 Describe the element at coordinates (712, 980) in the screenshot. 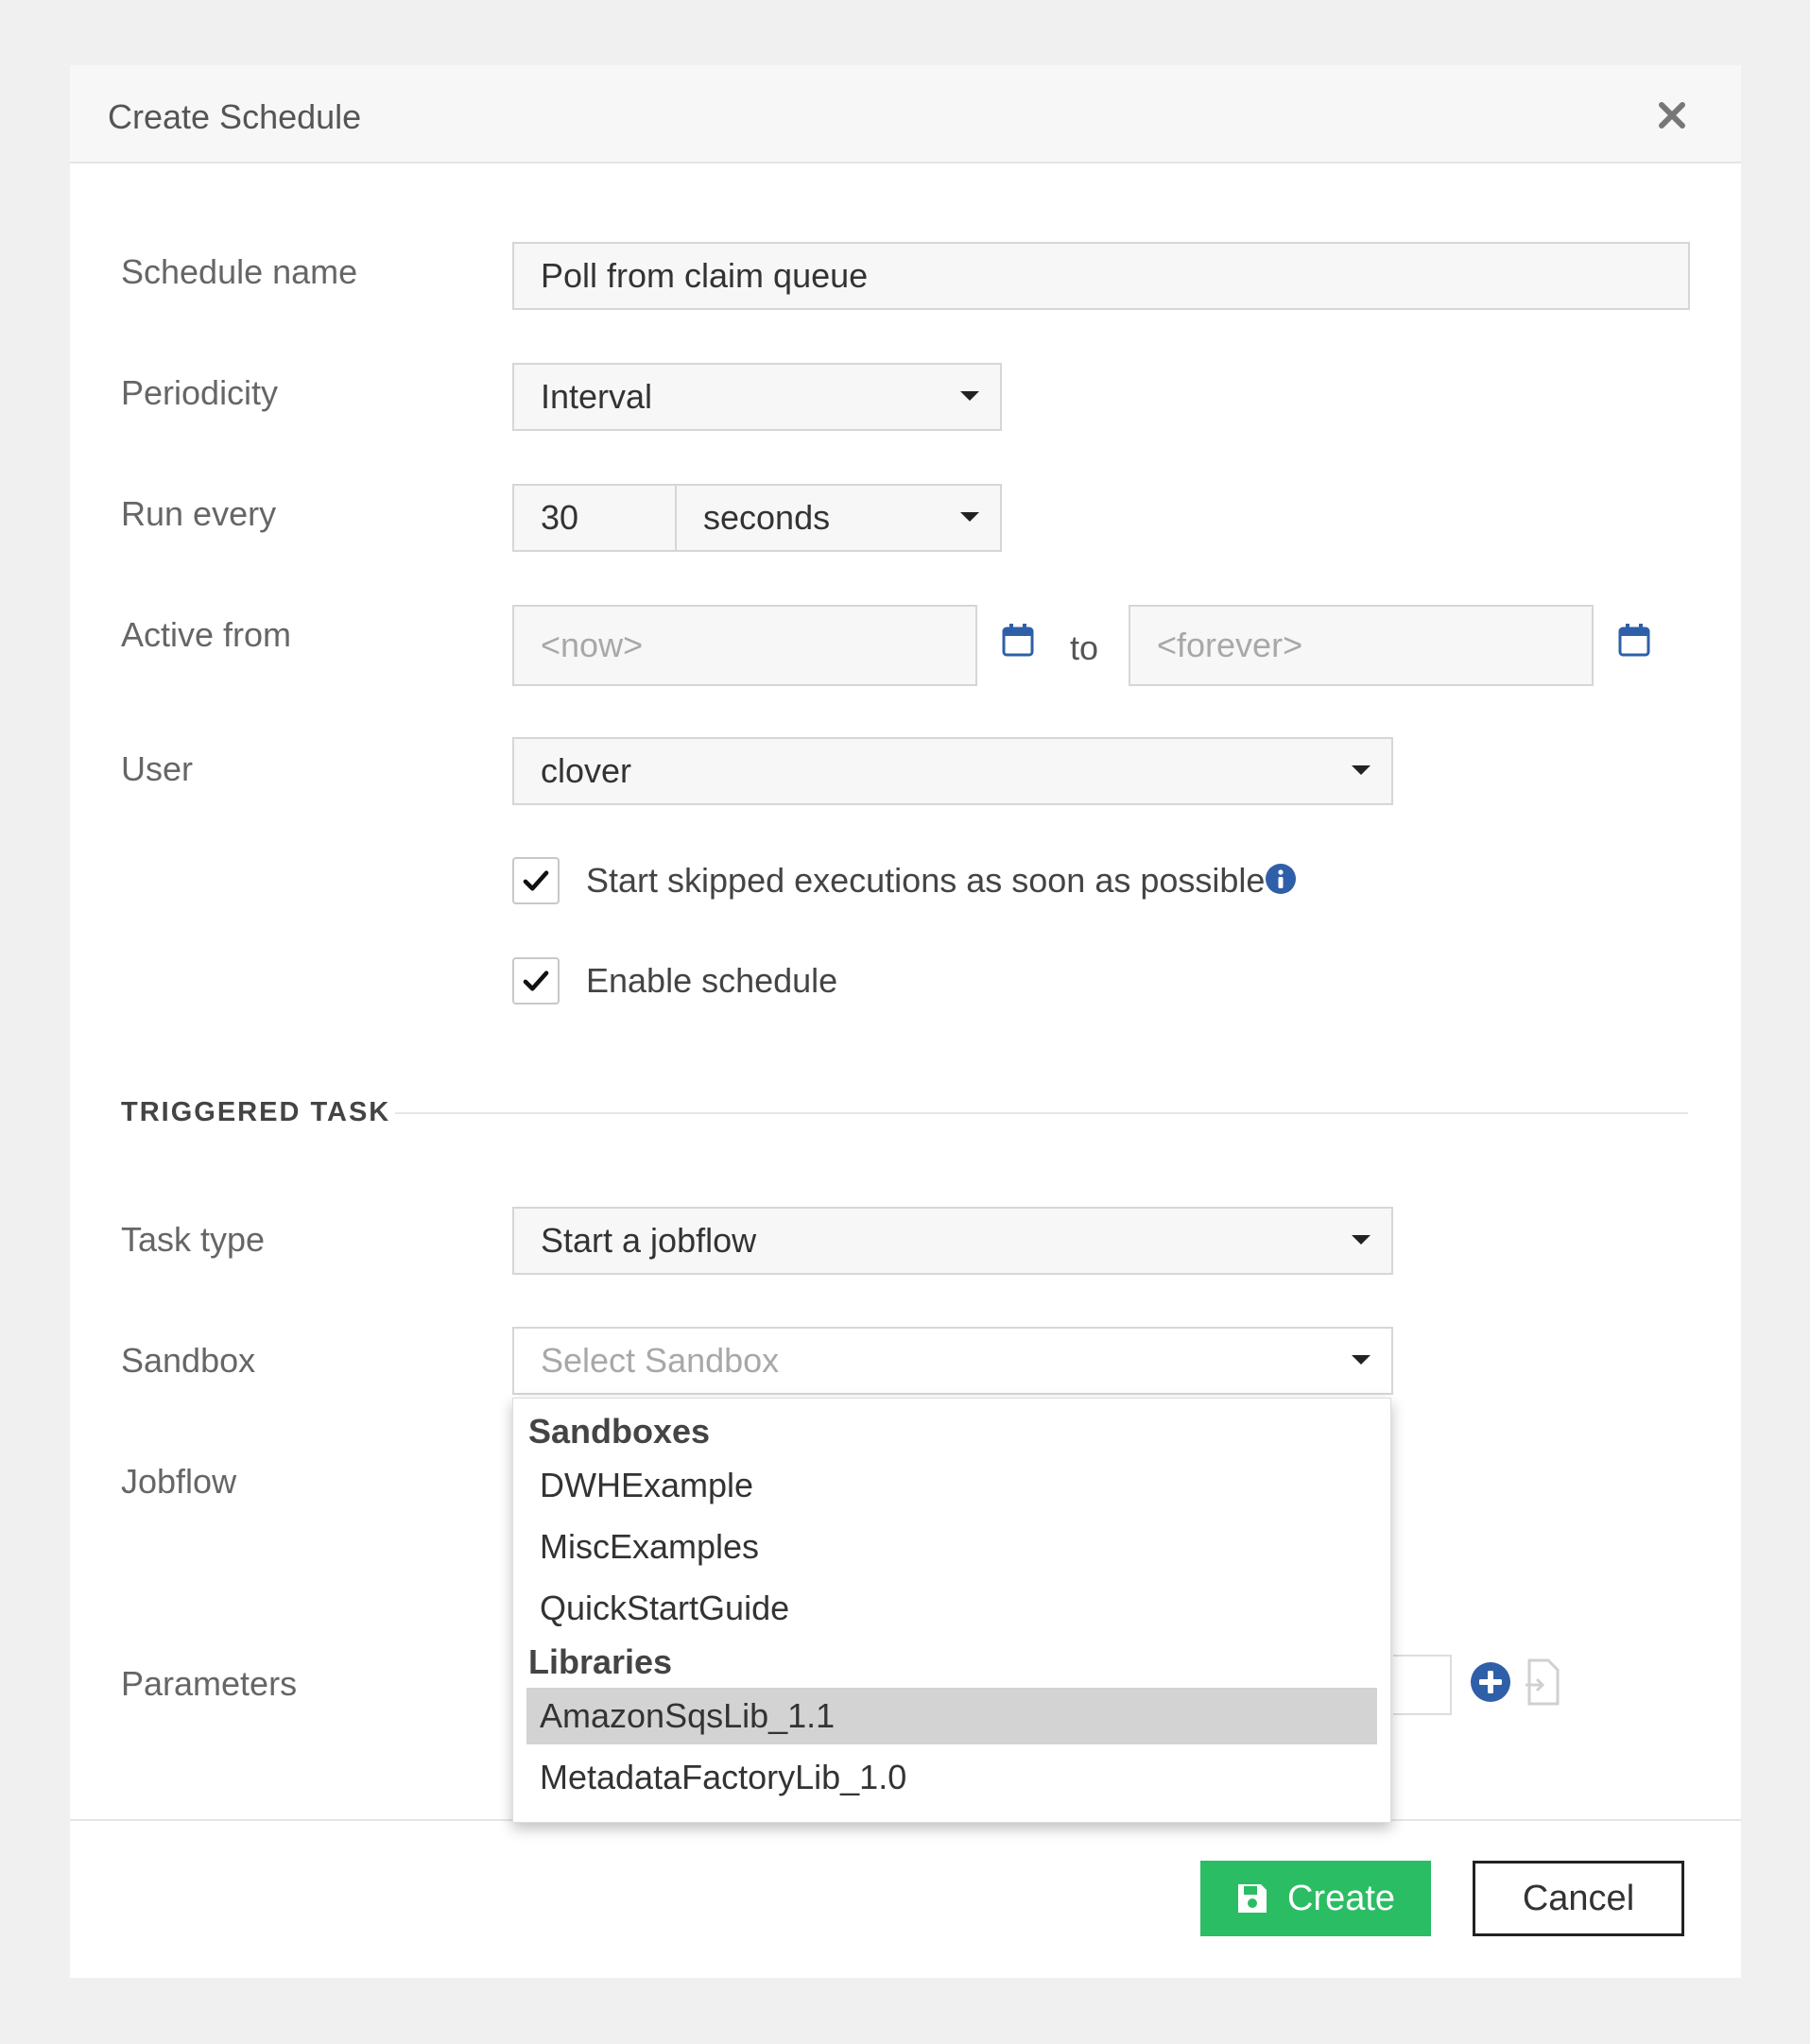

I see `enable-schedule-label: Enable schedule` at that location.